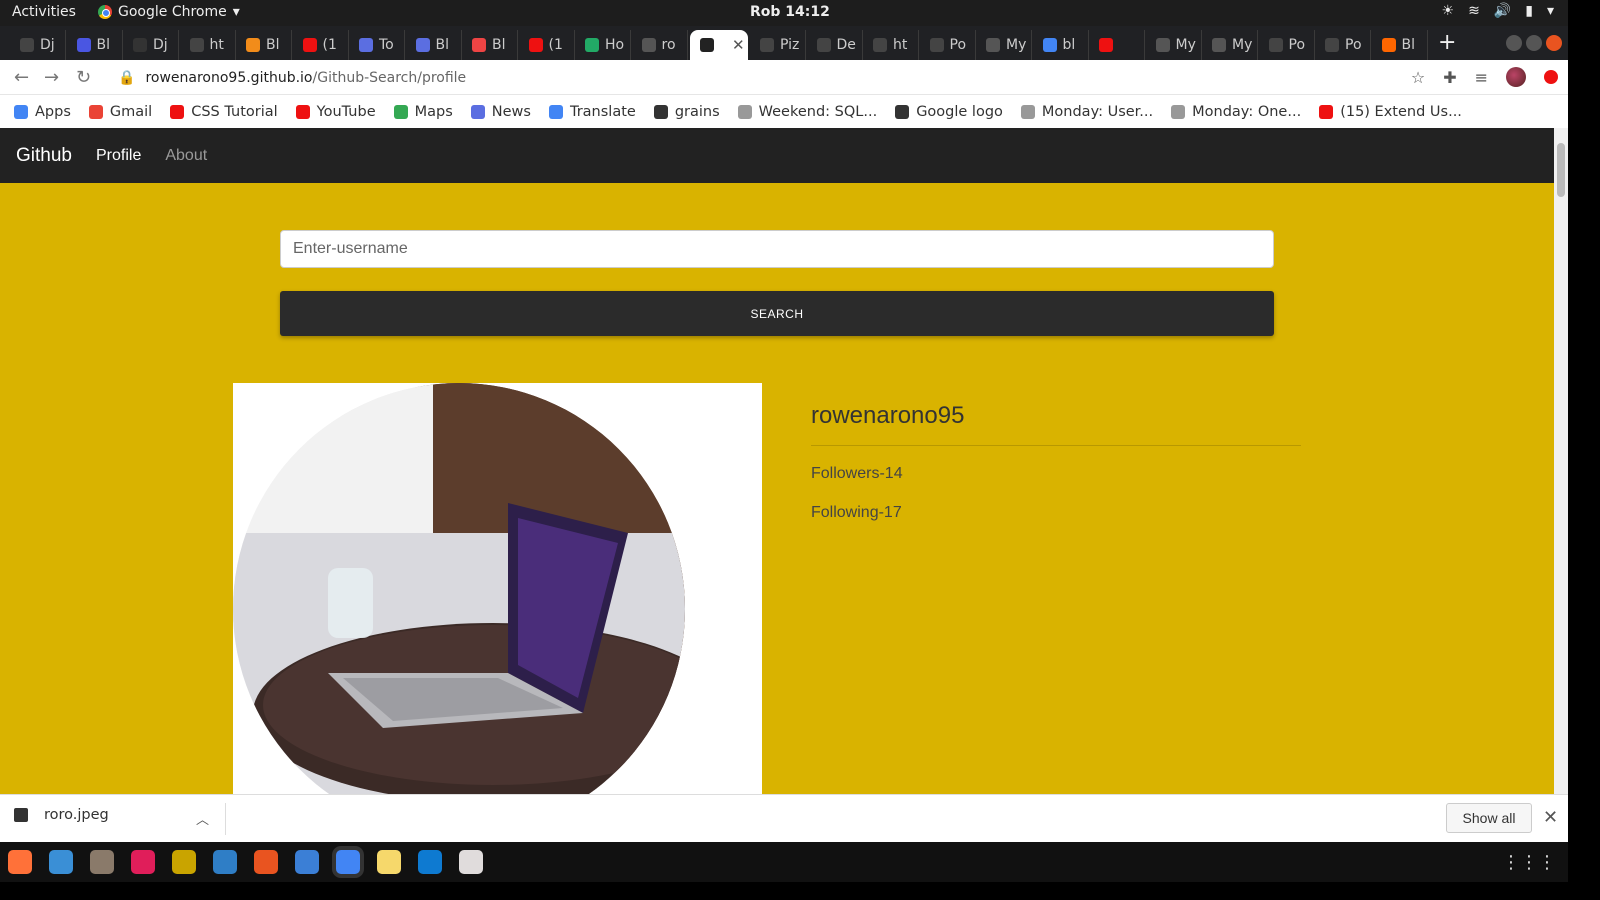 The width and height of the screenshot is (1600, 900). Describe the element at coordinates (169, 12) in the screenshot. I see `app-menu: Google Chrome ▾` at that location.